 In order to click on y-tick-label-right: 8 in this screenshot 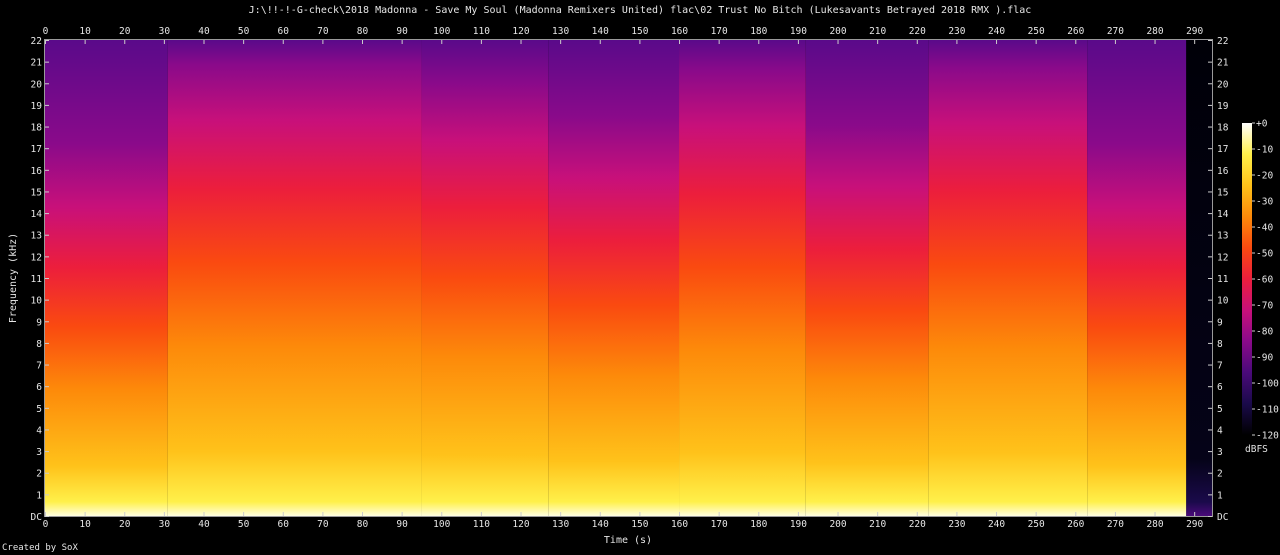, I will do `click(1220, 344)`.